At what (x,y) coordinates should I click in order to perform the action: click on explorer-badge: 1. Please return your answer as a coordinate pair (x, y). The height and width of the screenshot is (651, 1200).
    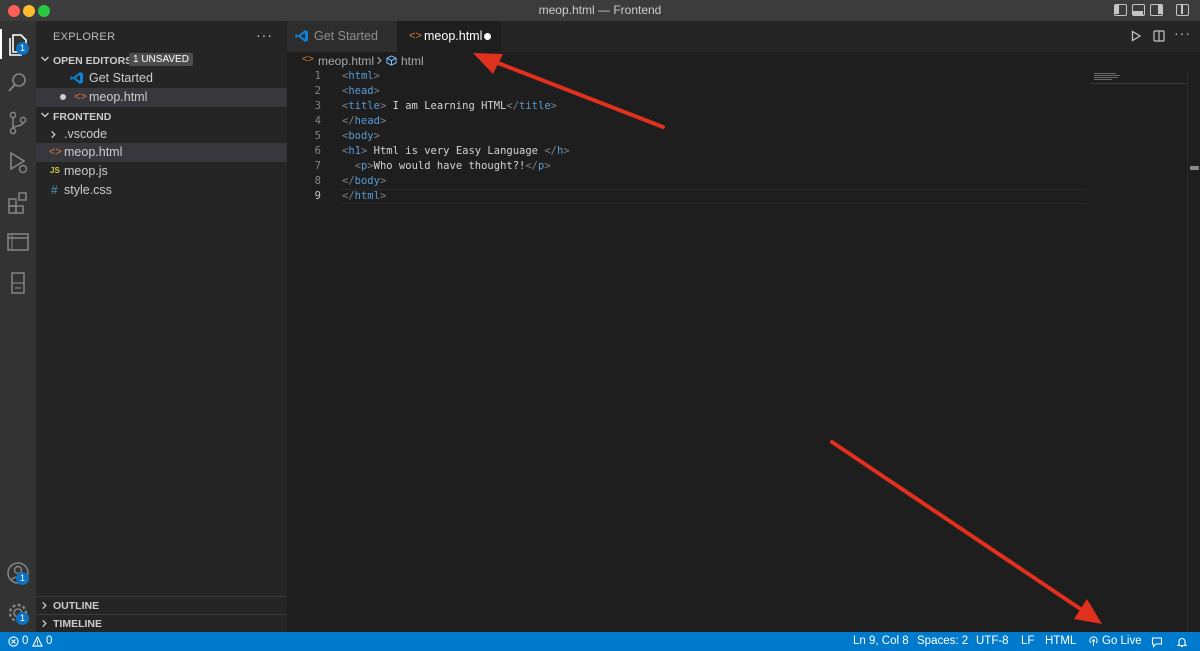
    Looking at the image, I should click on (22, 48).